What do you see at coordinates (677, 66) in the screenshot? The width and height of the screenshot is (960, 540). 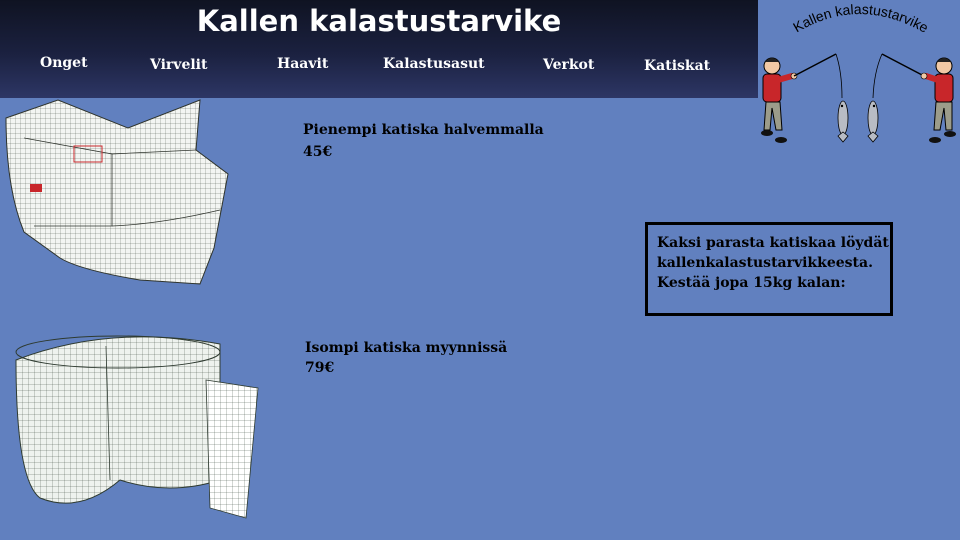 I see `nav-katiskat: Katiskat` at bounding box center [677, 66].